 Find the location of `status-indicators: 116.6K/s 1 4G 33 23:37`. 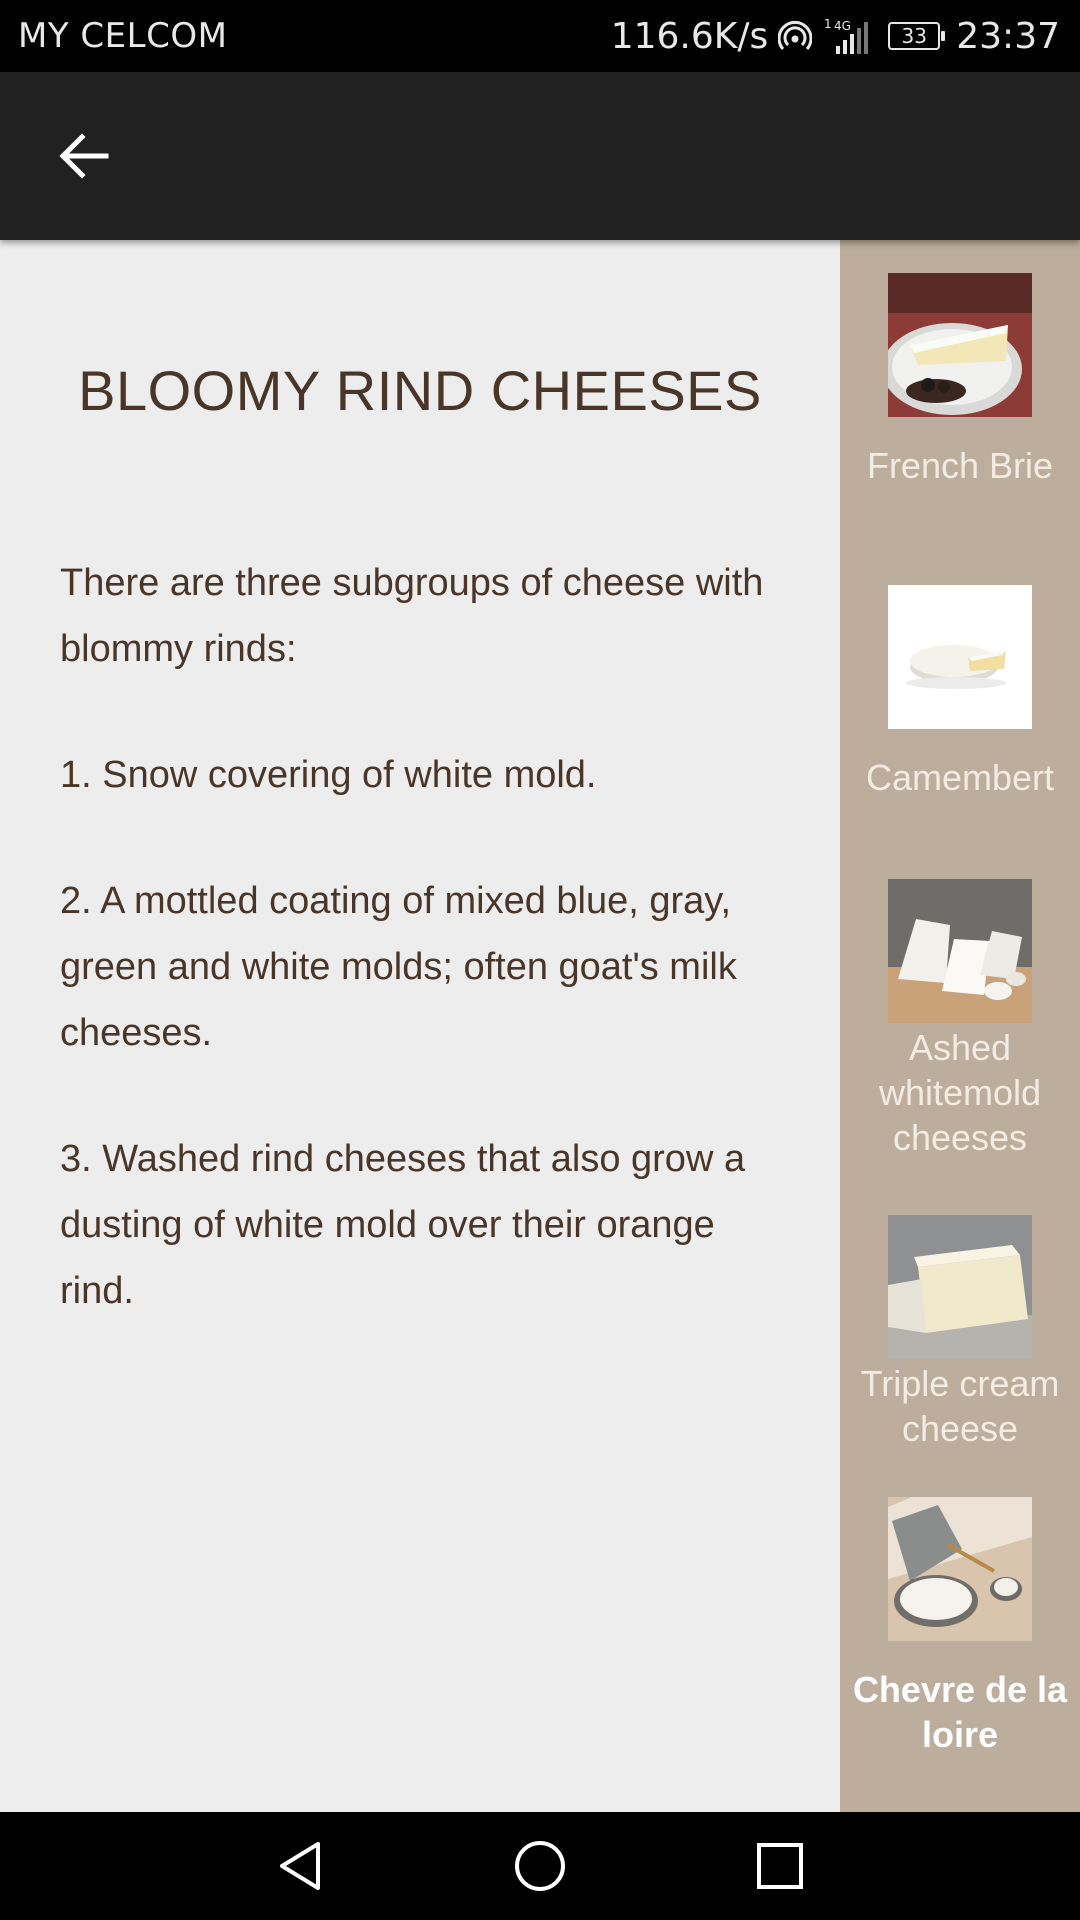

status-indicators: 116.6K/s 1 4G 33 23:37 is located at coordinates (835, 36).